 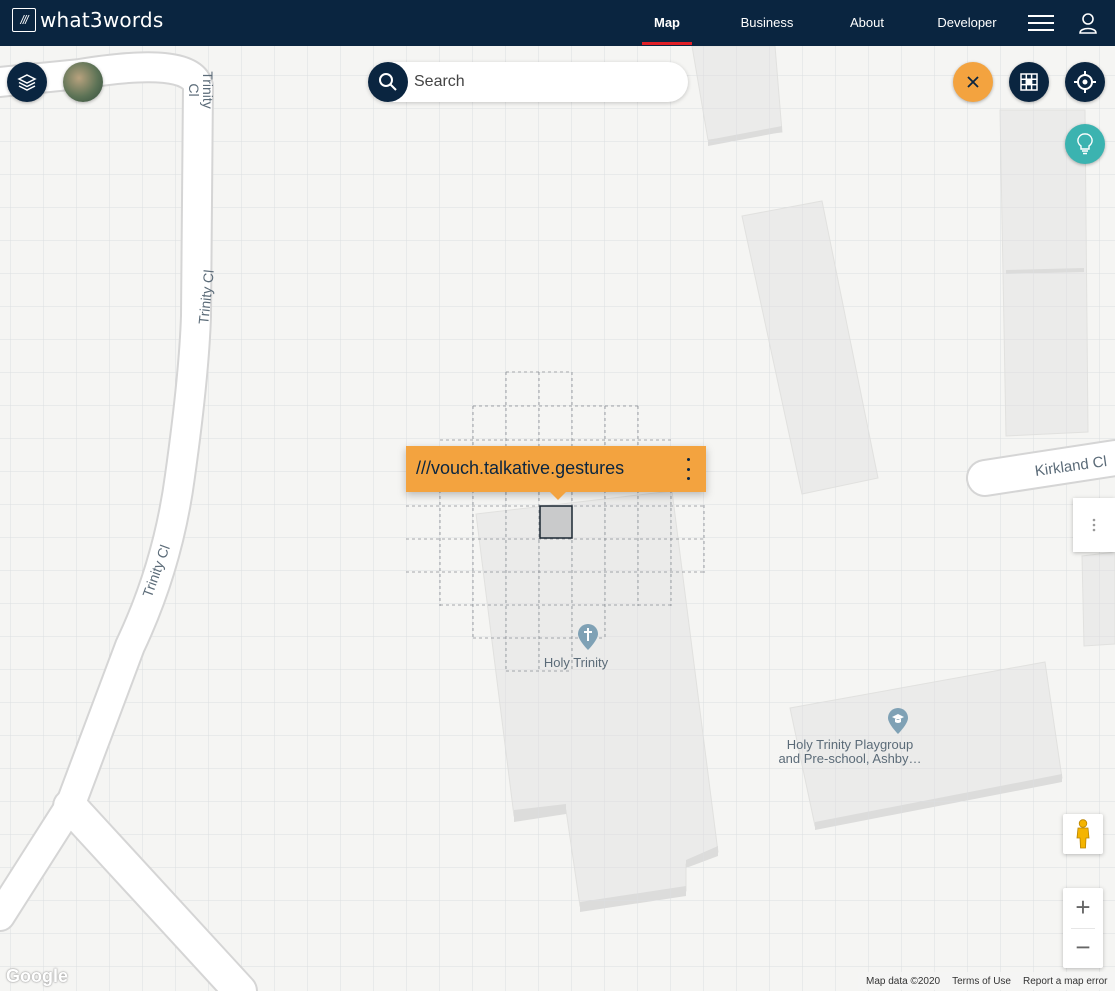 What do you see at coordinates (576, 663) in the screenshot?
I see `place-label: Holy Trinity` at bounding box center [576, 663].